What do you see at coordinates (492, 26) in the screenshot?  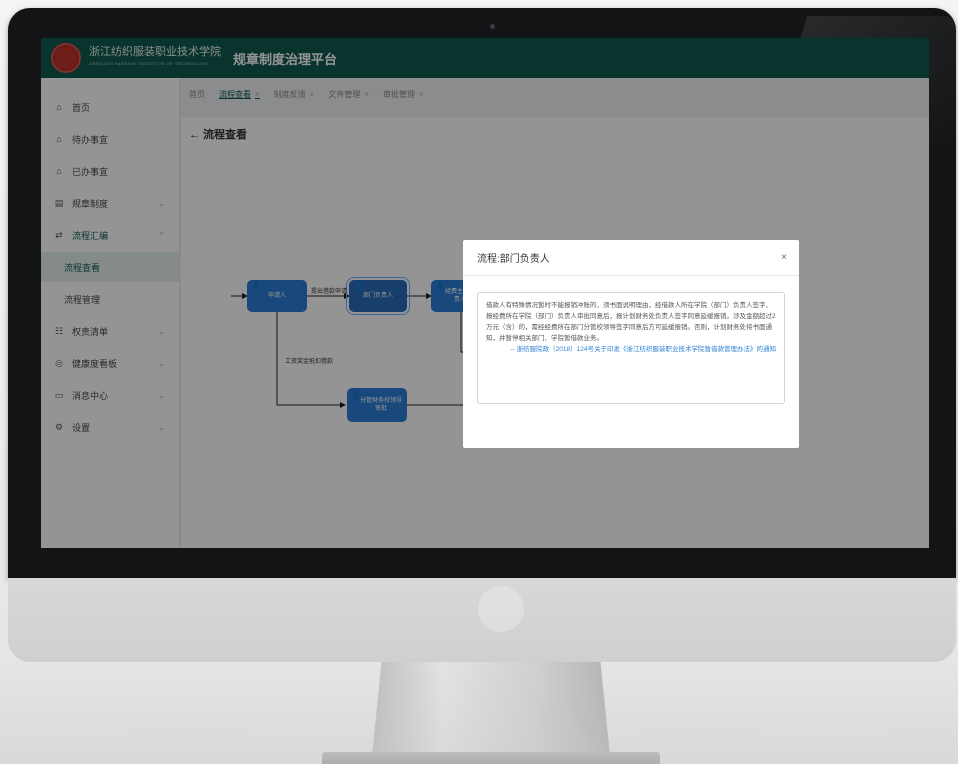 I see `camera-icon` at bounding box center [492, 26].